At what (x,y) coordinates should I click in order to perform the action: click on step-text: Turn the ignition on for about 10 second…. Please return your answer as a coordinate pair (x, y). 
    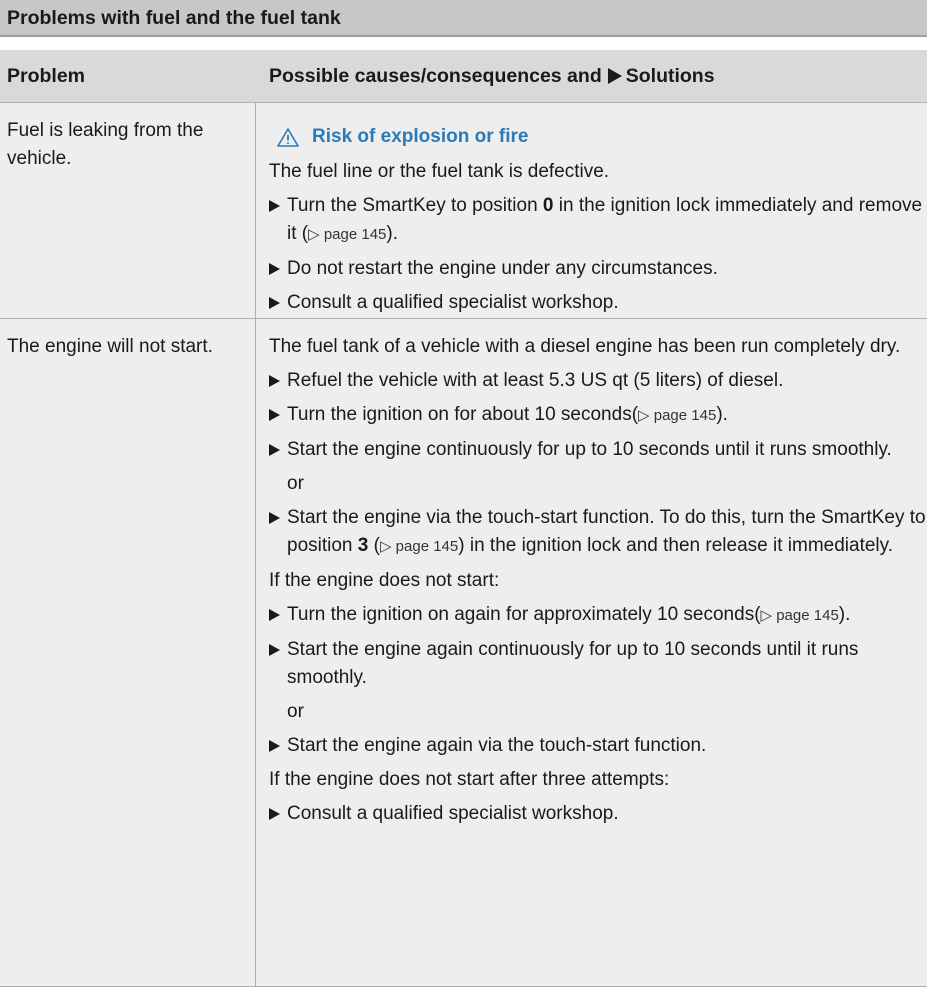
    Looking at the image, I should click on (463, 414).